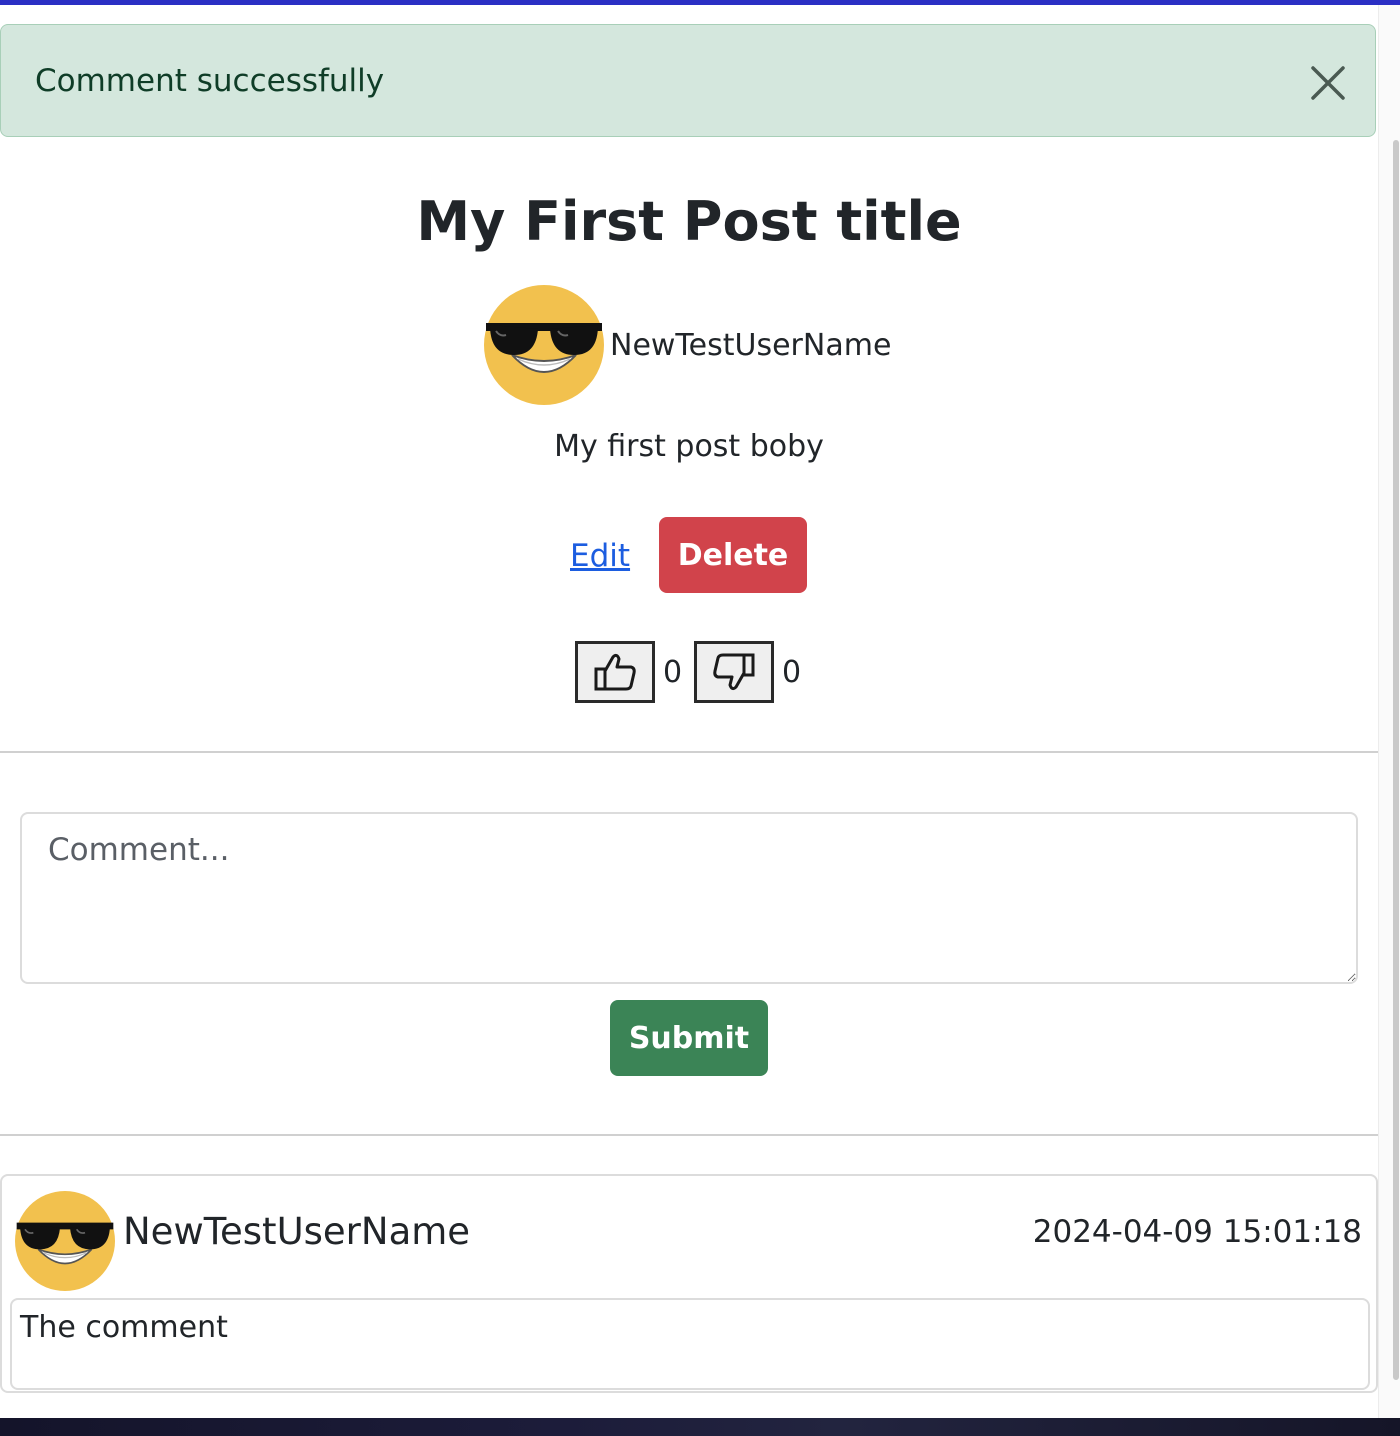 This screenshot has width=1400, height=1436. I want to click on success-alert: Comment successfully, so click(688, 80).